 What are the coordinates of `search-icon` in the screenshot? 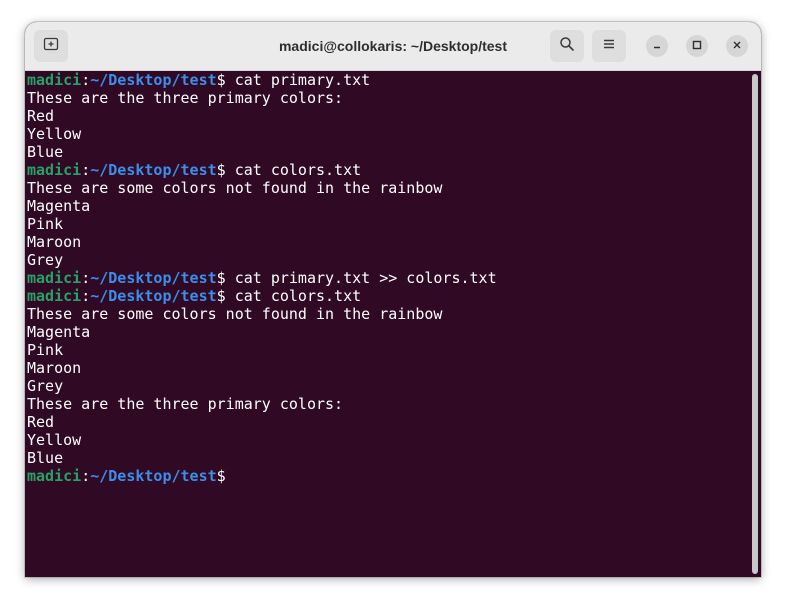 It's located at (567, 46).